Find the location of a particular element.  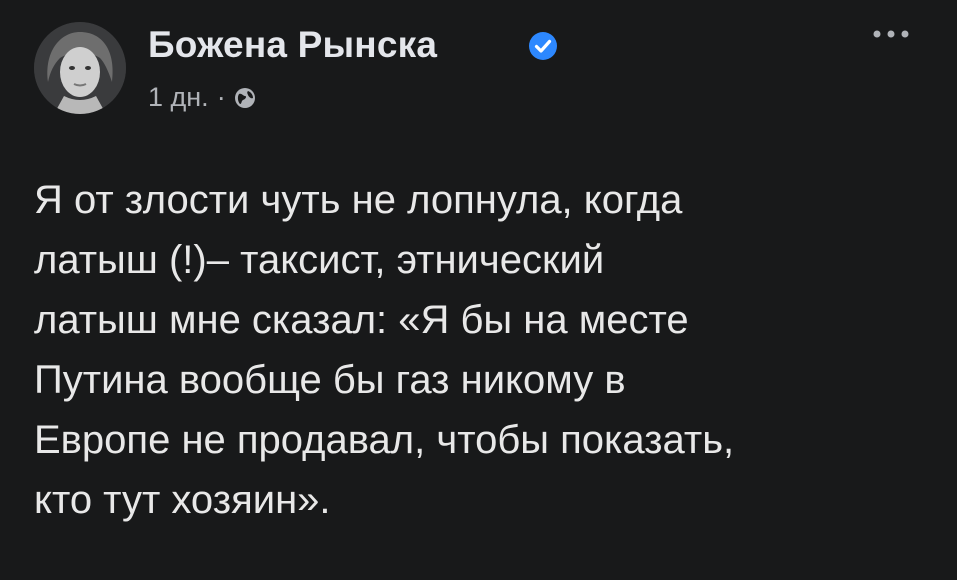

author-name: Божена Рынска is located at coordinates (292, 45).